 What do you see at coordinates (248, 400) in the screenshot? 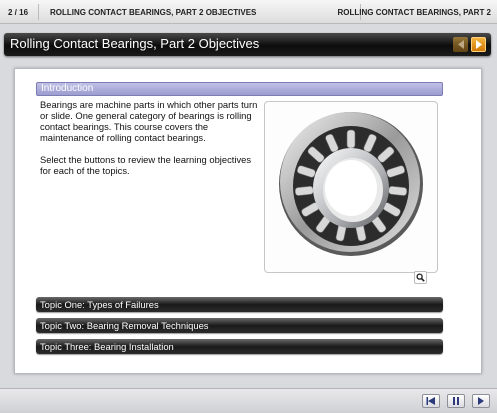
I see `playback-controls` at bounding box center [248, 400].